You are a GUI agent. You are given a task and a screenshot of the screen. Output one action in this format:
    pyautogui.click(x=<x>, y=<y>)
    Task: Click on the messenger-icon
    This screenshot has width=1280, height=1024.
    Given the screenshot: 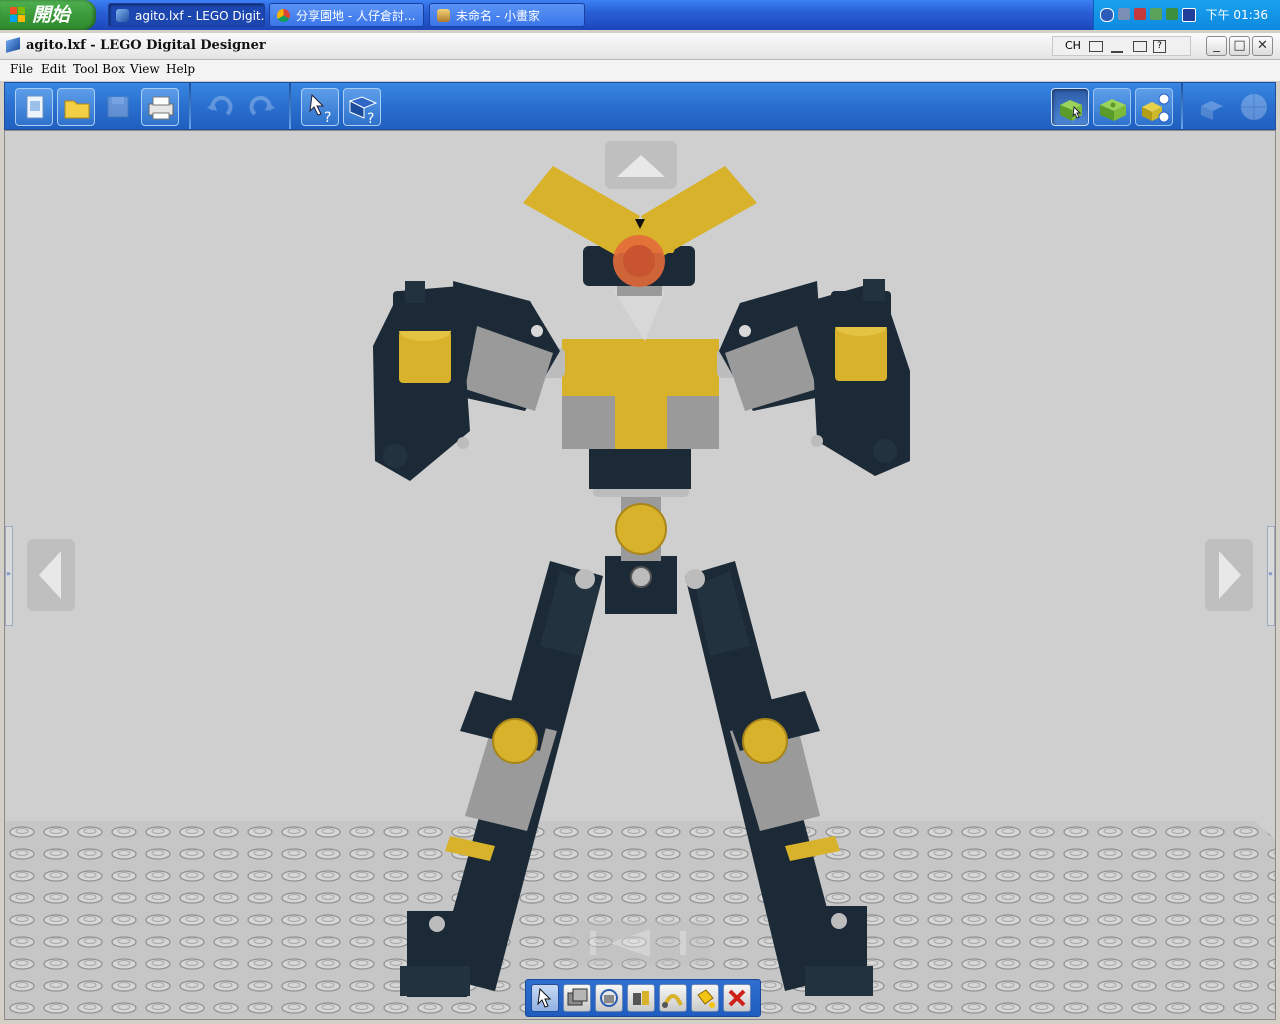 What is the action you would take?
    pyautogui.click(x=1156, y=14)
    